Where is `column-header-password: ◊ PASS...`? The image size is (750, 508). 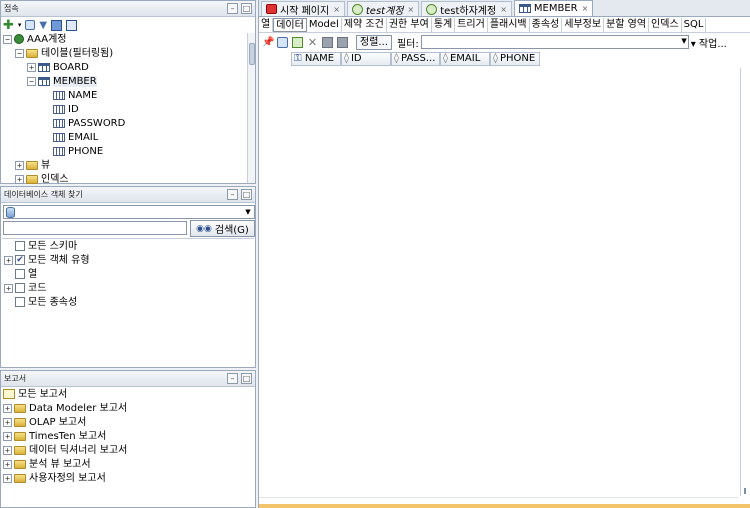
column-header-password: ◊ PASS... is located at coordinates (415, 59).